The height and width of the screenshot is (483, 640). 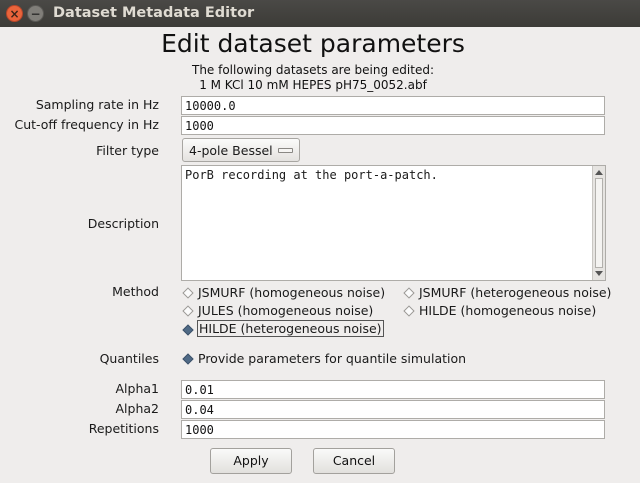 I want to click on description-label: Description, so click(x=123, y=223).